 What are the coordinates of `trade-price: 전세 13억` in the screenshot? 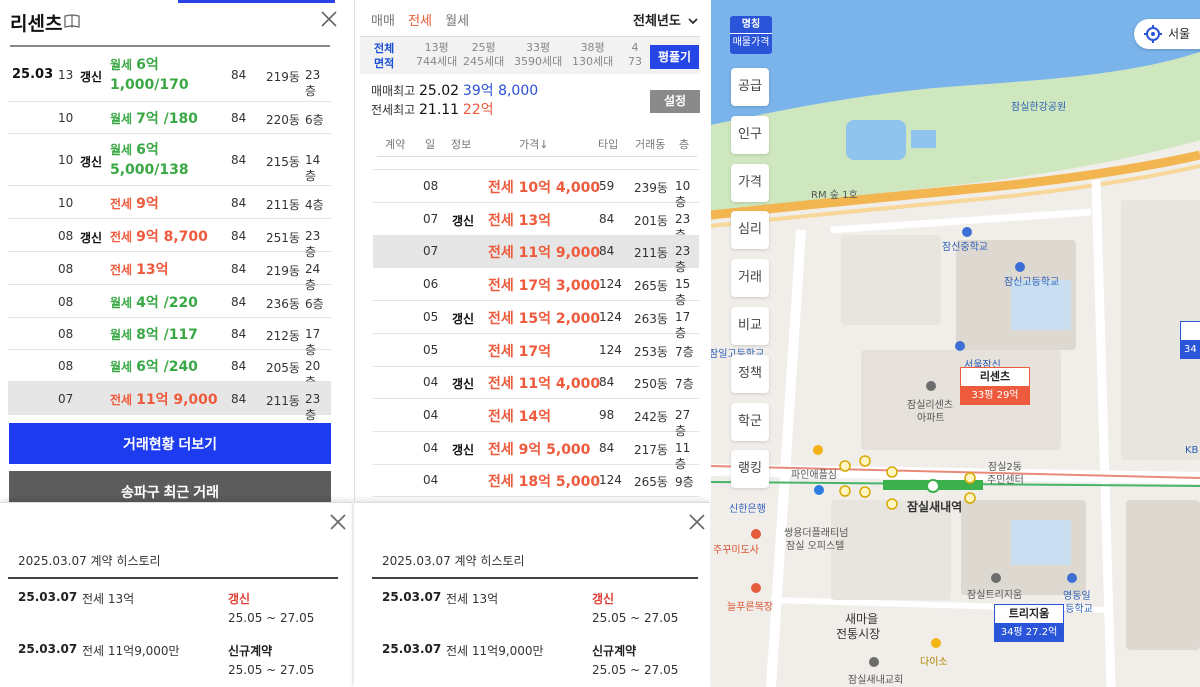 It's located at (519, 220).